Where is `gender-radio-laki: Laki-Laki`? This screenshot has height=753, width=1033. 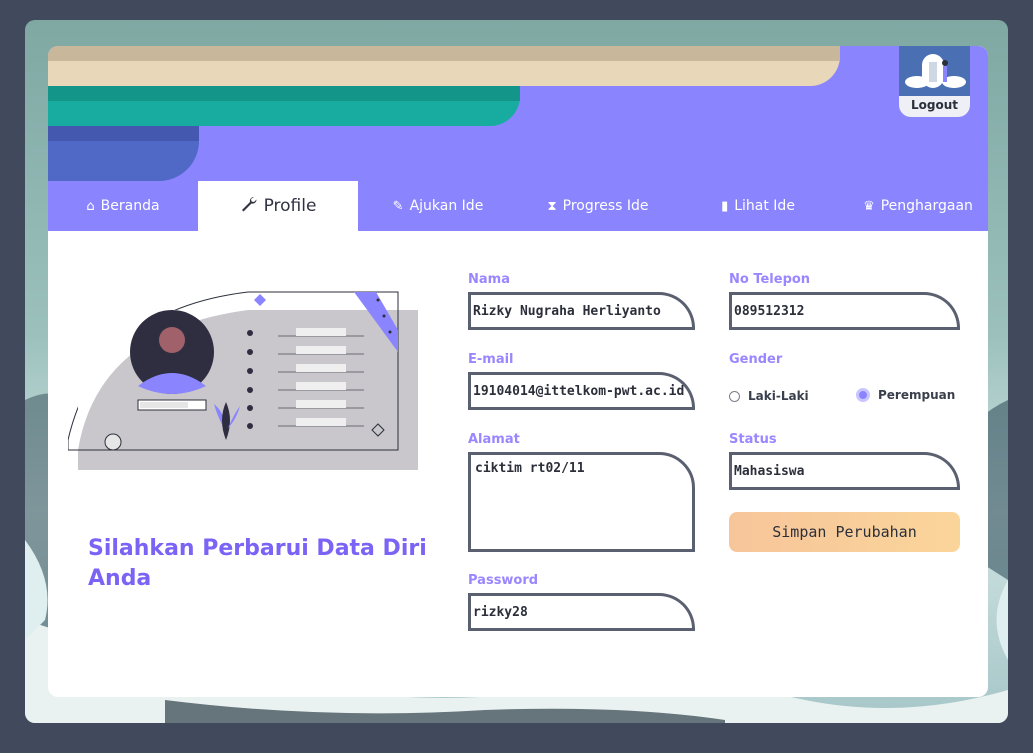
gender-radio-laki: Laki-Laki is located at coordinates (769, 396).